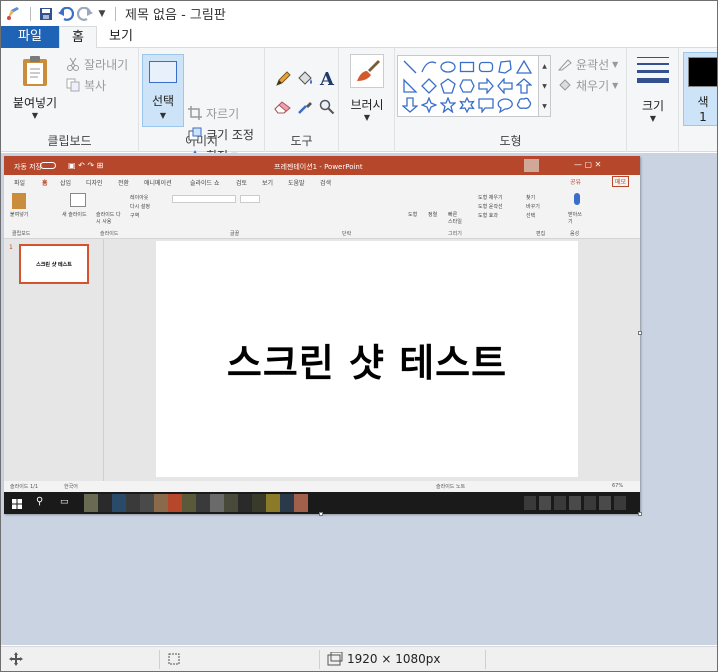 The height and width of the screenshot is (672, 718). What do you see at coordinates (322, 503) in the screenshot?
I see `windows-taskbar: ⚲ ▭` at bounding box center [322, 503].